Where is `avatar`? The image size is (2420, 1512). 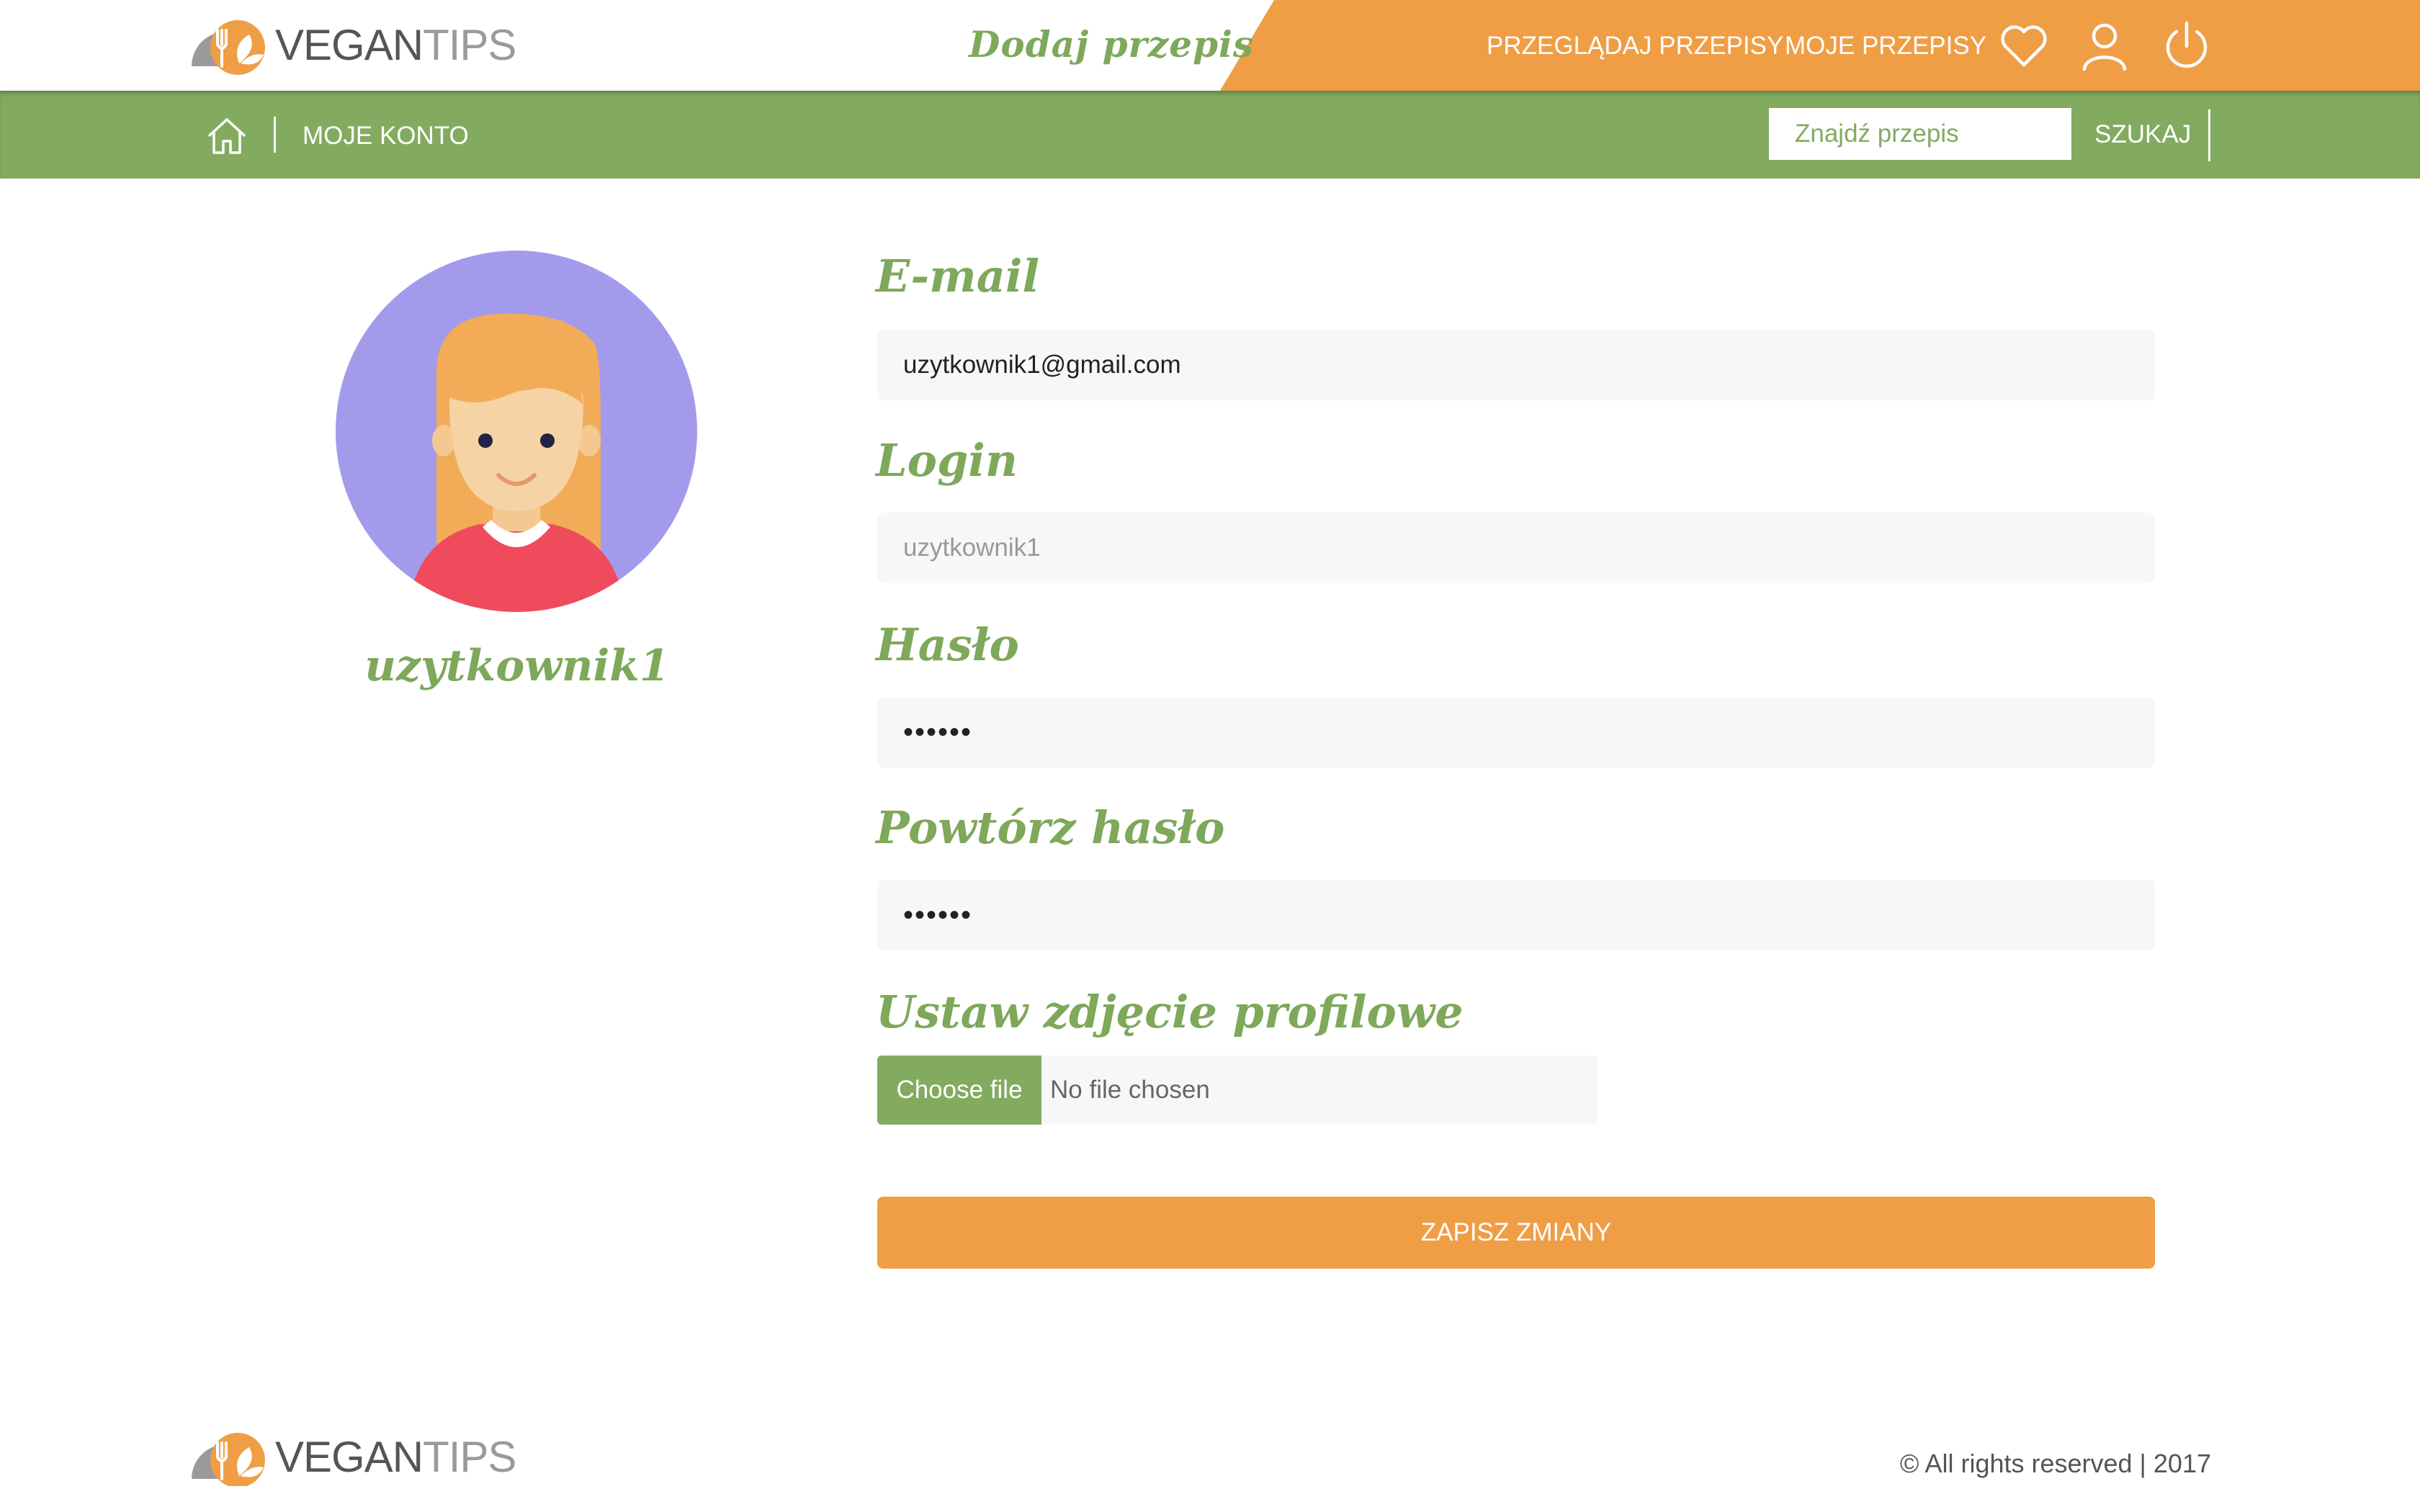
avatar is located at coordinates (516, 431).